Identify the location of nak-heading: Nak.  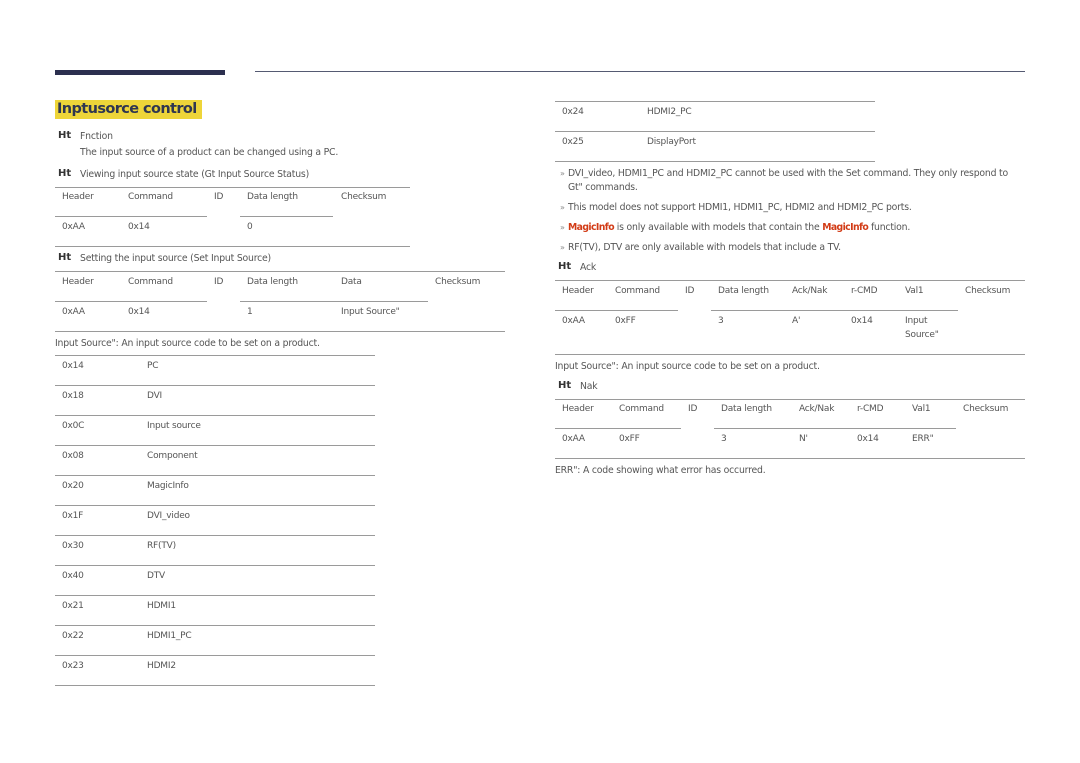
(589, 386).